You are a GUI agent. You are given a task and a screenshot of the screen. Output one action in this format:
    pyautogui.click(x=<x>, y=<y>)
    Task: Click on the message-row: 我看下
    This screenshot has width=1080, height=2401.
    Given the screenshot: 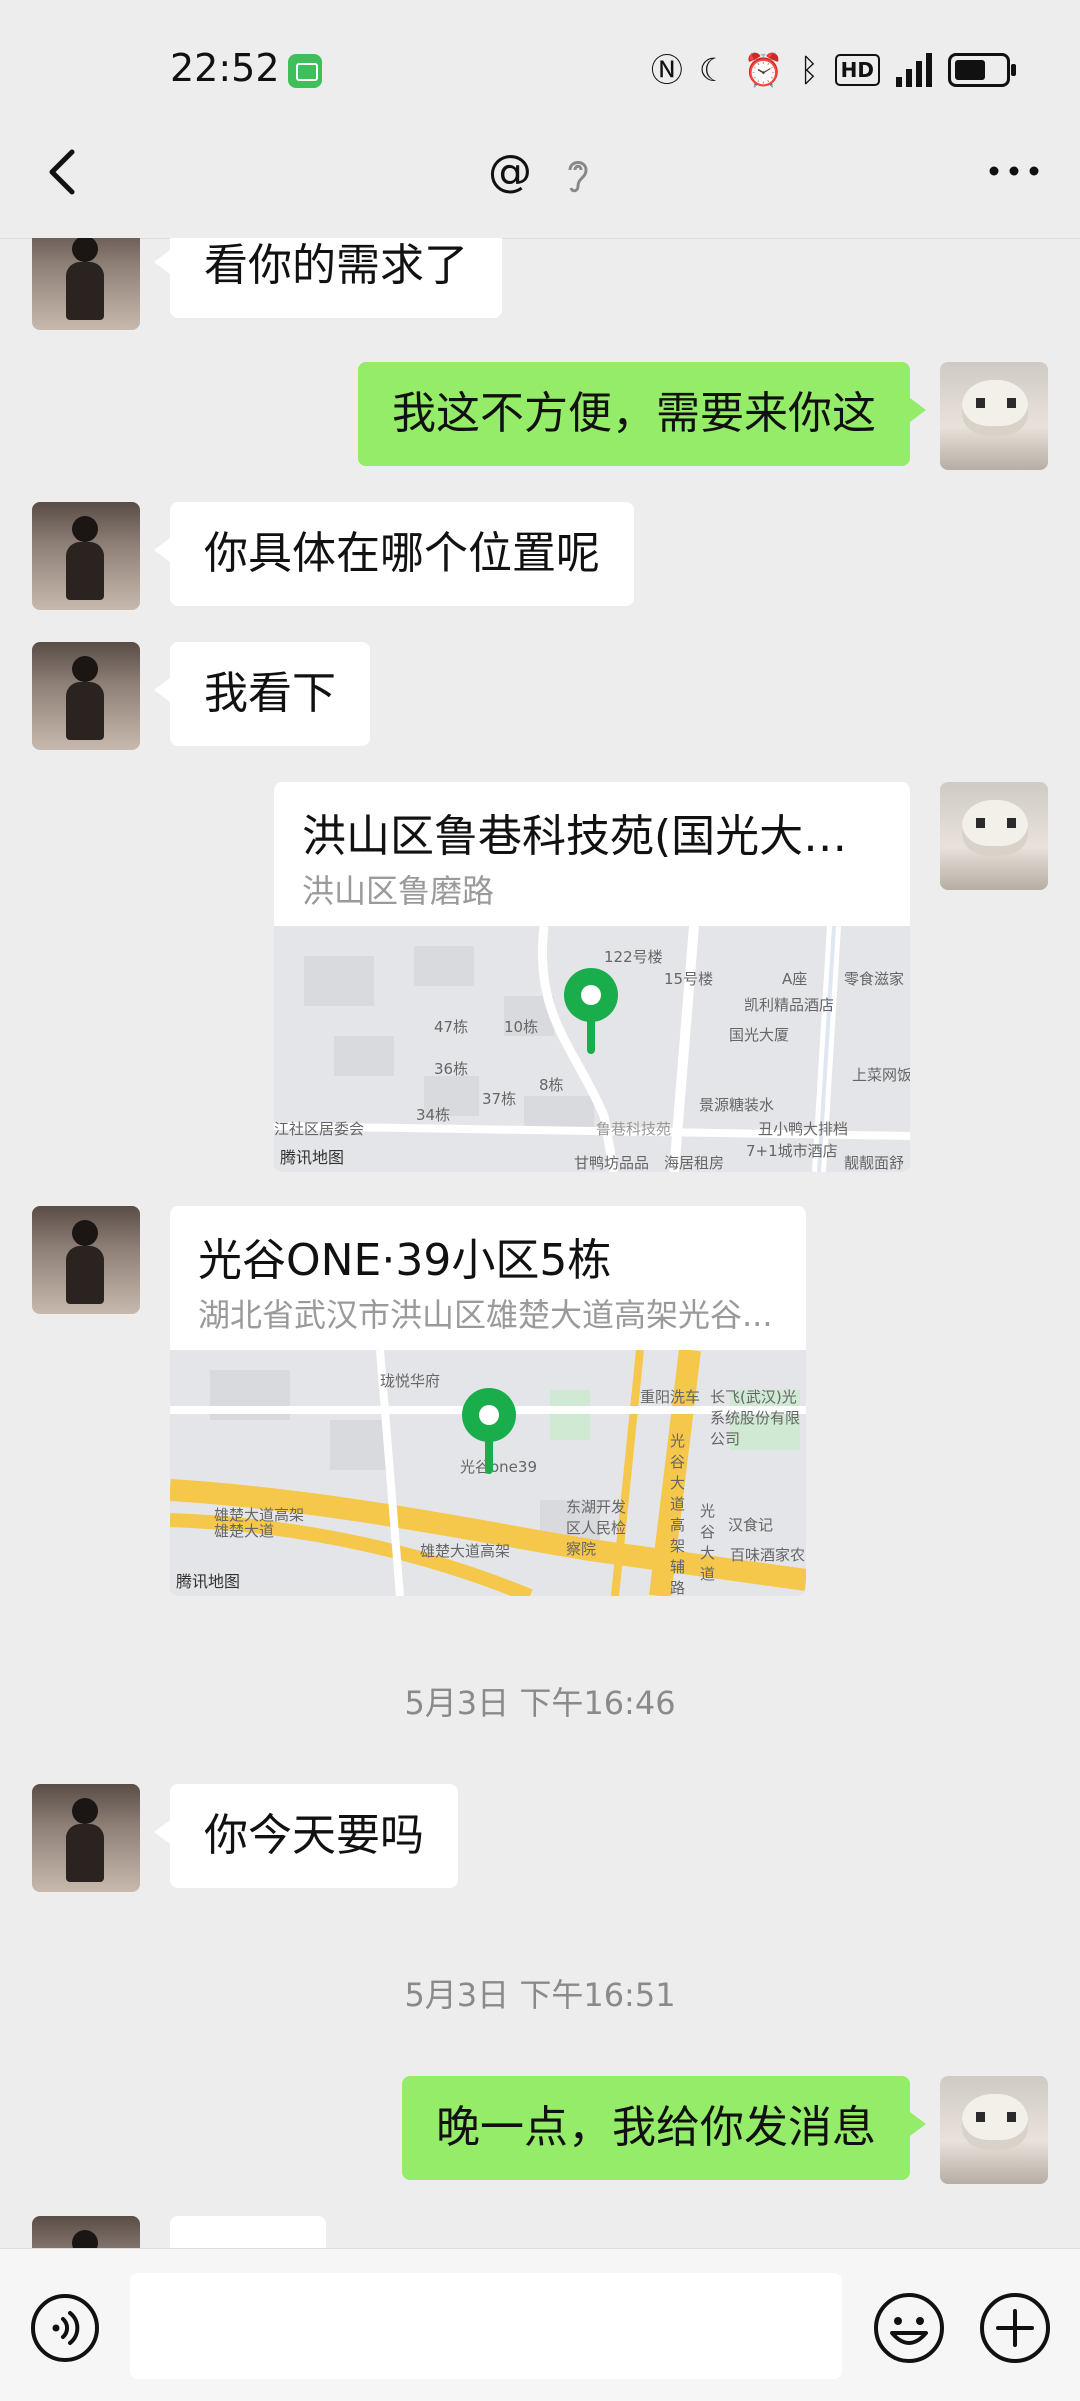 What is the action you would take?
    pyautogui.click(x=540, y=697)
    